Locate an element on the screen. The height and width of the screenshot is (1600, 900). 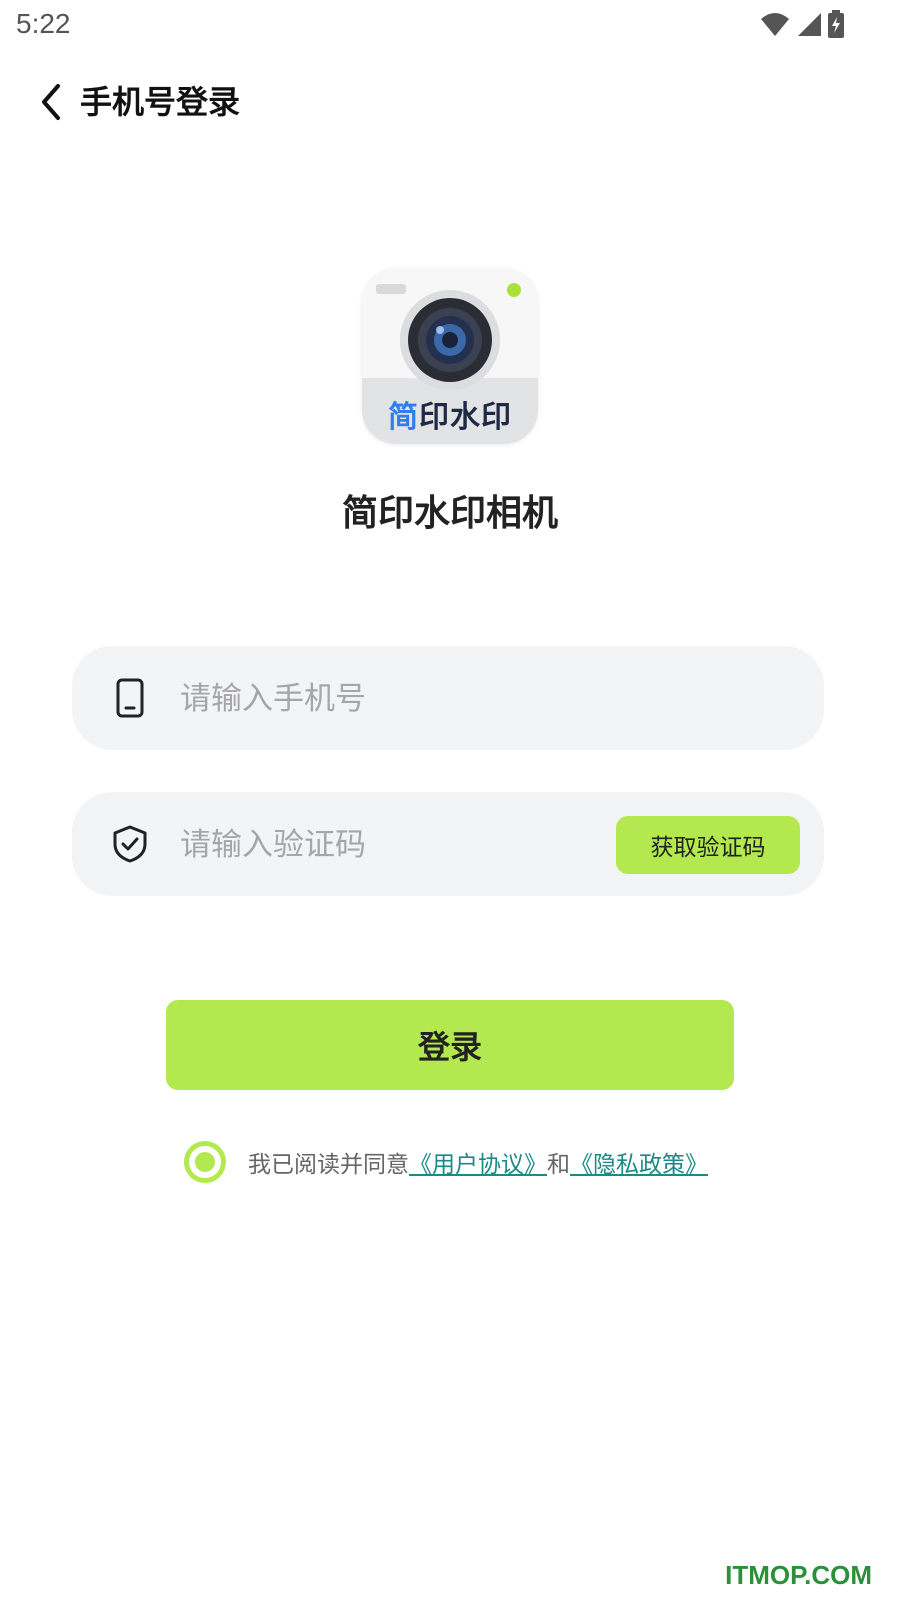
privacy-policy-link: 《隐私政策》 is located at coordinates (639, 1165).